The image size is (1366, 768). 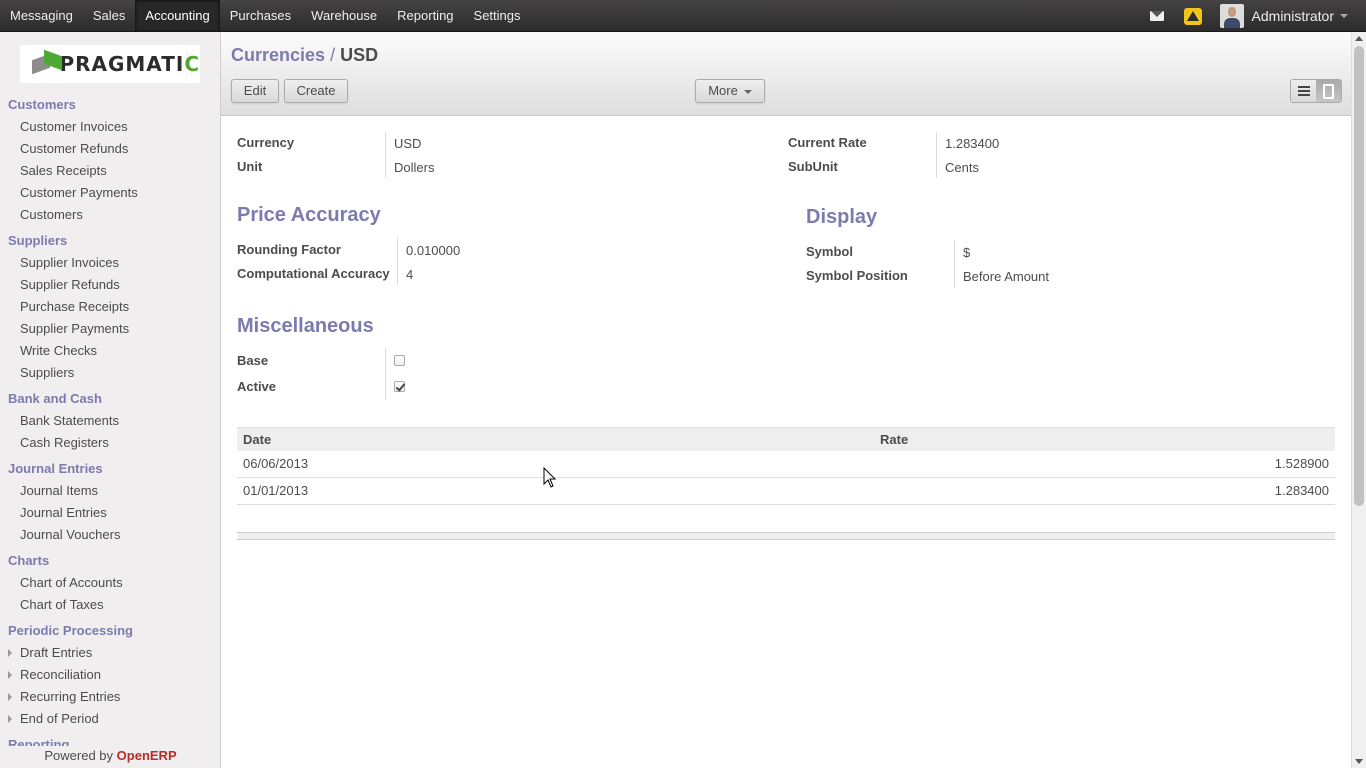 What do you see at coordinates (110, 447) in the screenshot?
I see `sidebar-item-cash-registers: Cash Registers` at bounding box center [110, 447].